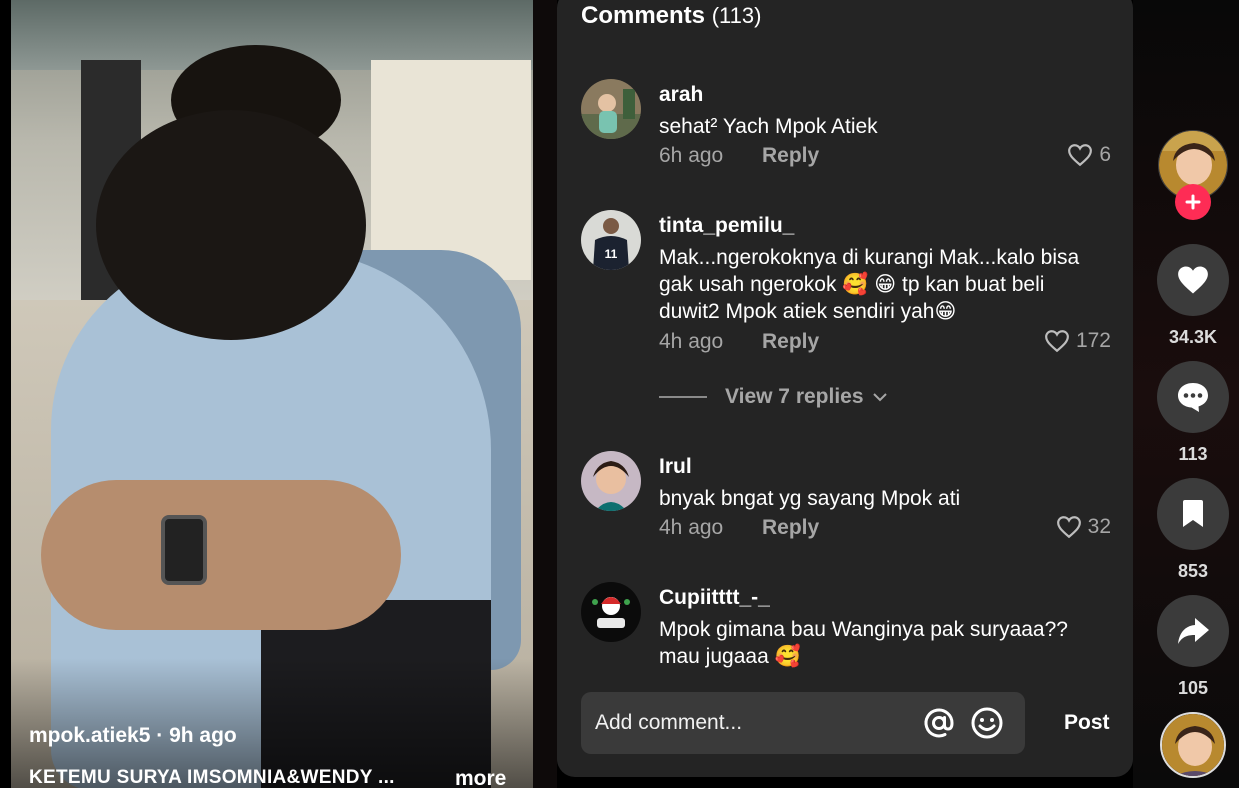 The image size is (1239, 788). What do you see at coordinates (1193, 745) in the screenshot?
I see `music-disc-avatar` at bounding box center [1193, 745].